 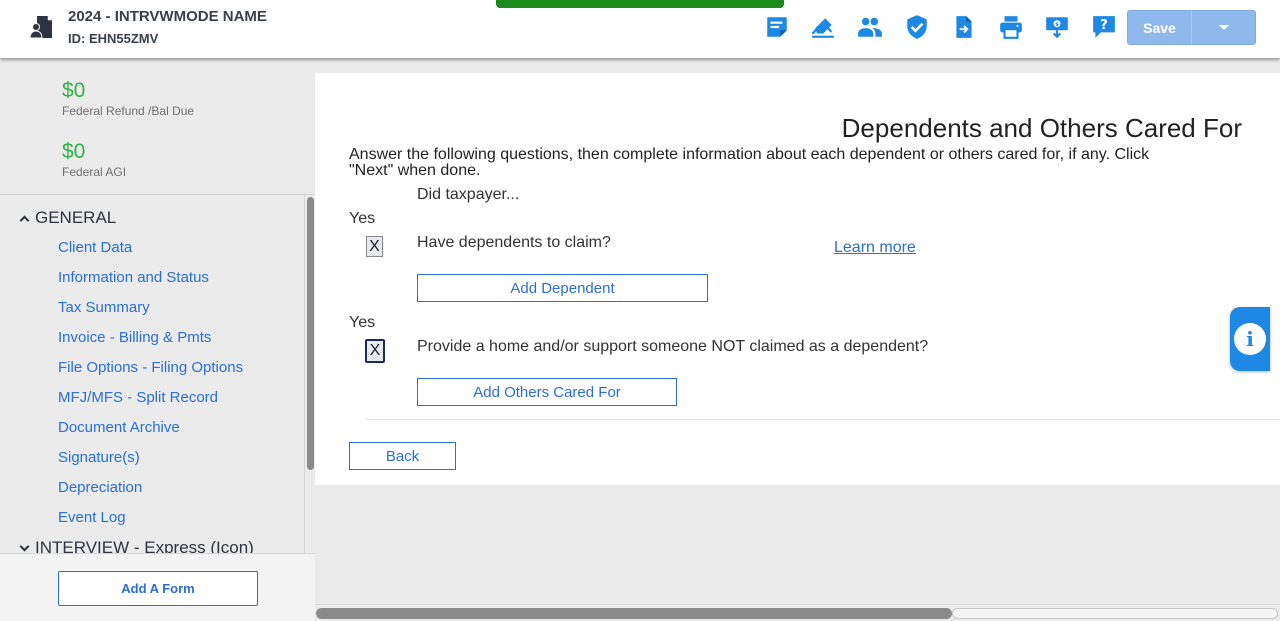 What do you see at coordinates (640, 4) in the screenshot?
I see `notification-banner` at bounding box center [640, 4].